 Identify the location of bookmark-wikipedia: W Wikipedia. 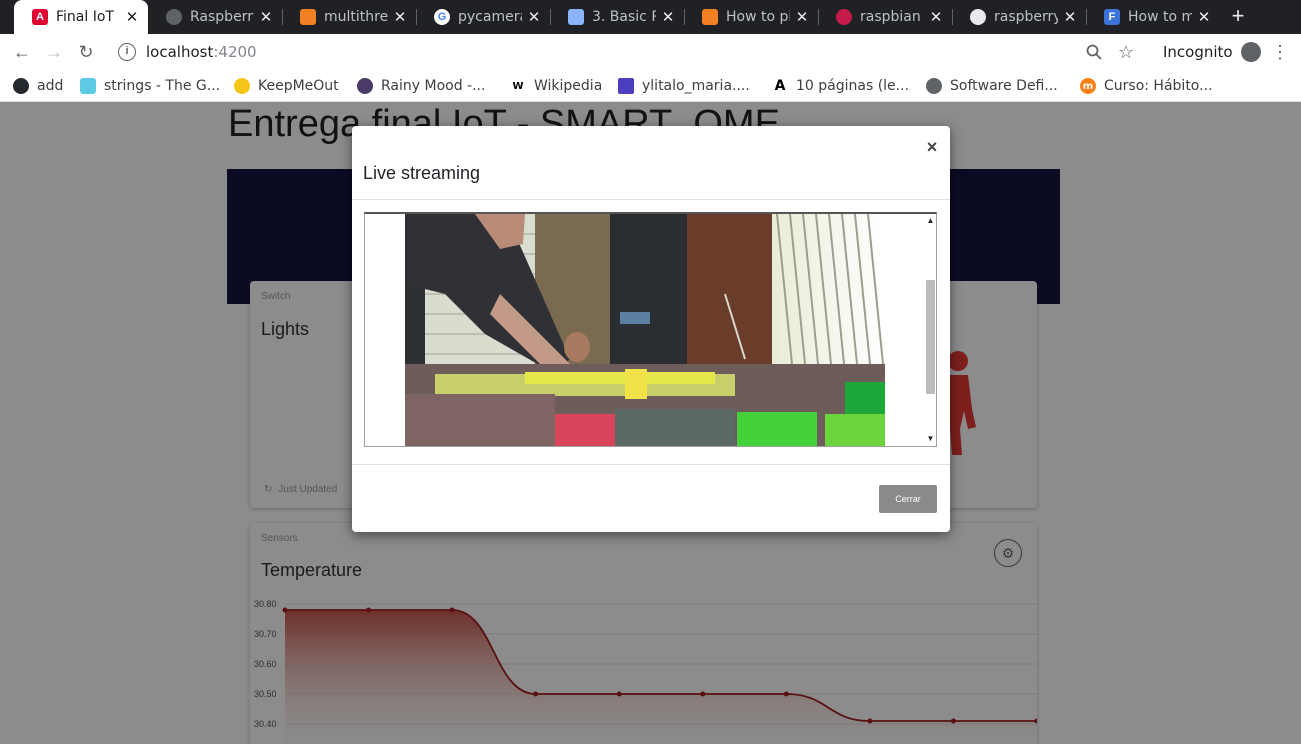
(556, 86).